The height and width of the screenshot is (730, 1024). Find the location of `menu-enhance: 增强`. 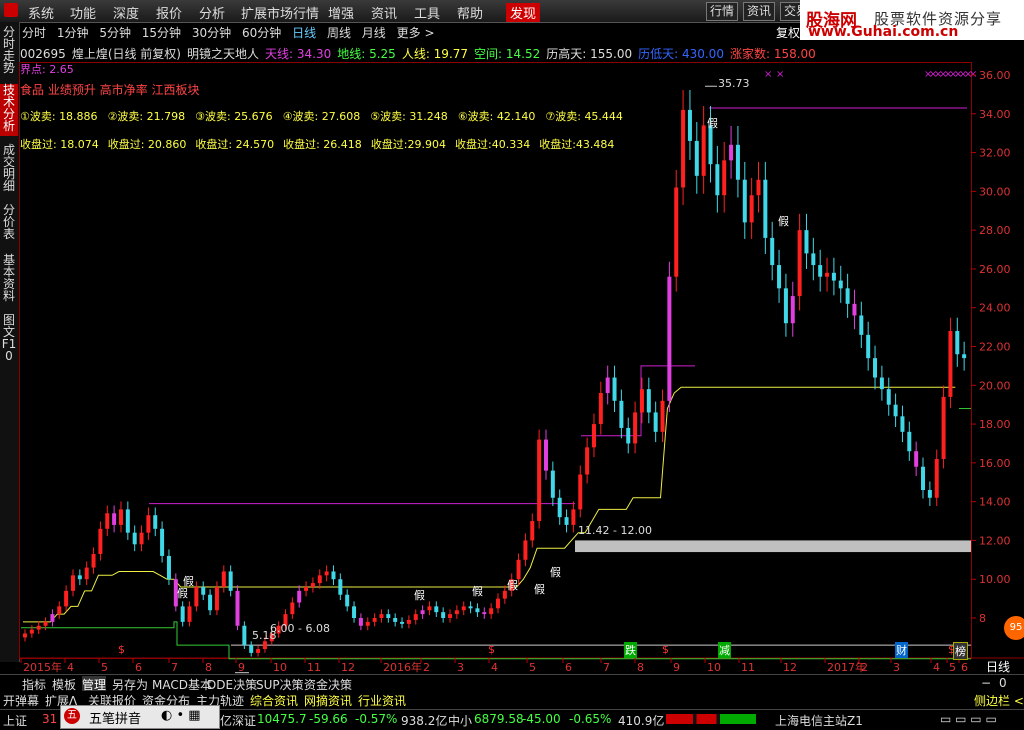

menu-enhance: 增强 is located at coordinates (341, 12).